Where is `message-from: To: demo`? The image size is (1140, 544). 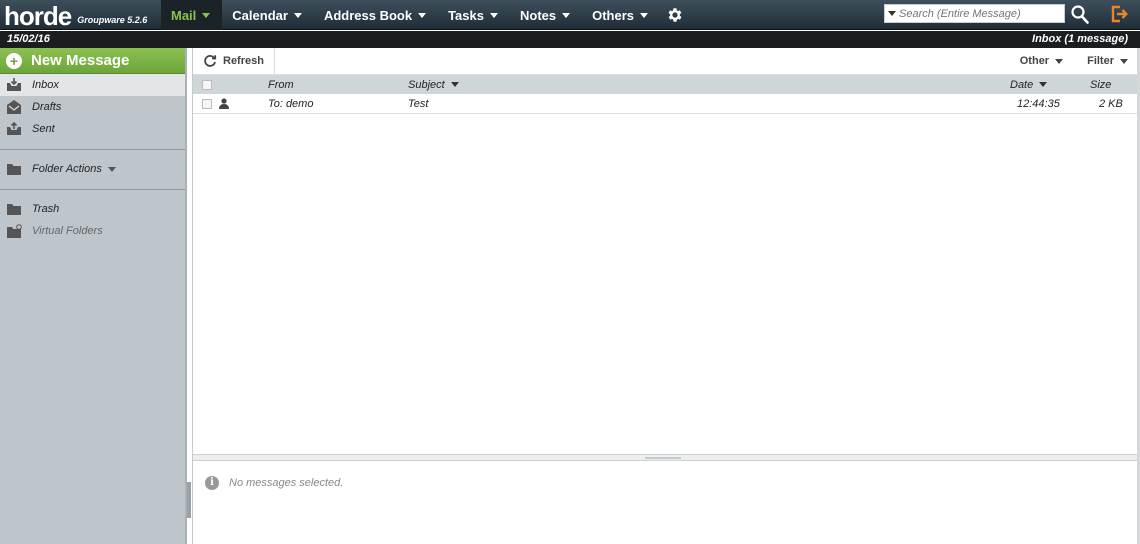 message-from: To: demo is located at coordinates (291, 103).